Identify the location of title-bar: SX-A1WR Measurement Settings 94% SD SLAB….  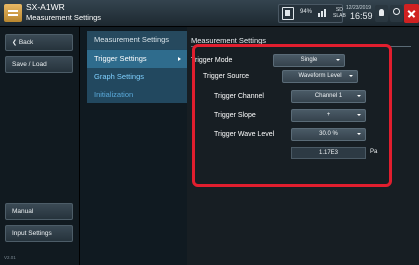
(209, 13).